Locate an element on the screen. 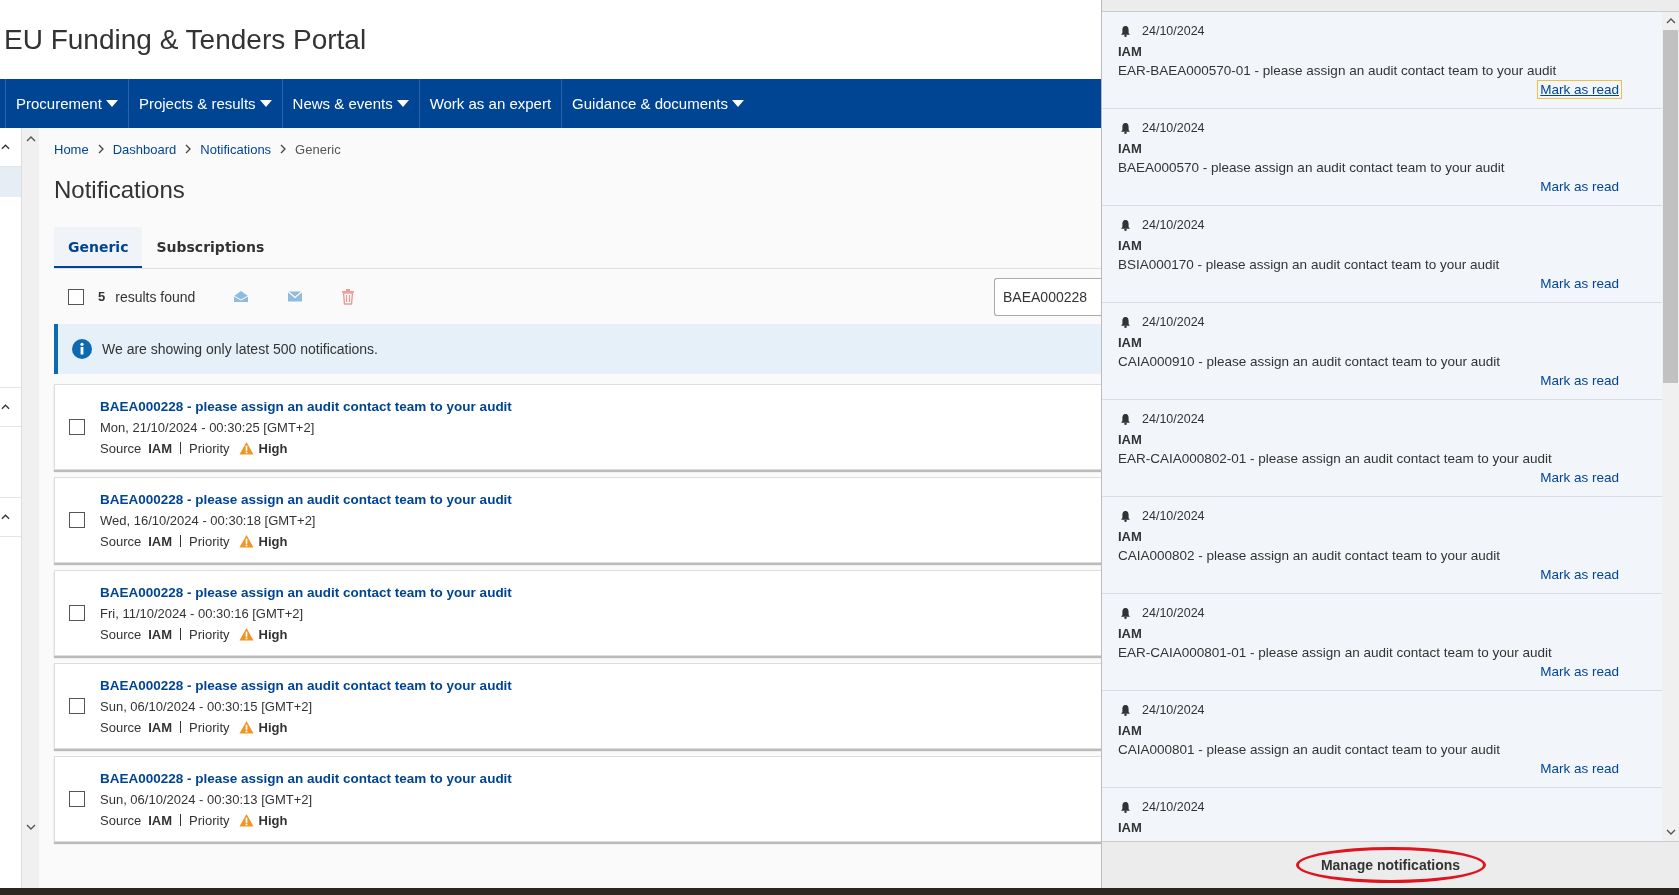  tab: Subscriptions is located at coordinates (210, 247).